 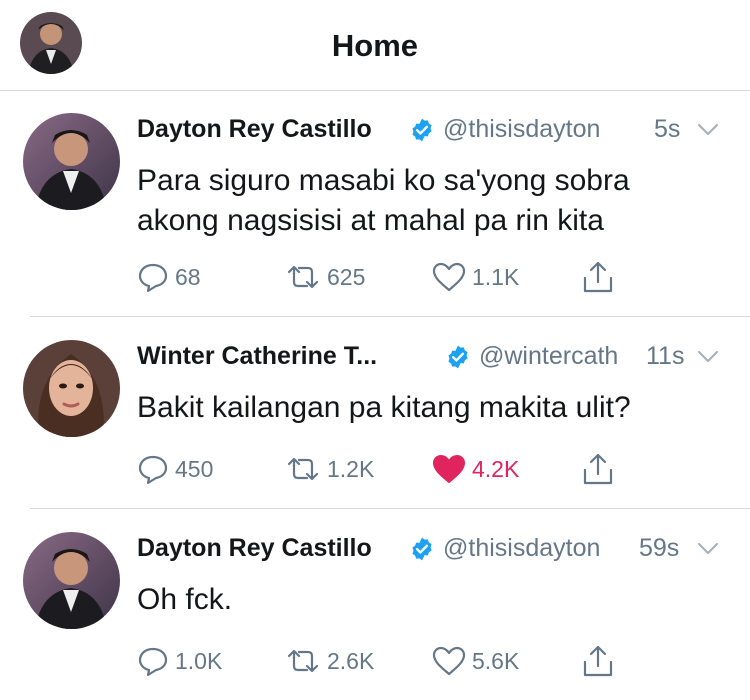 I want to click on tweet-text-line: Oh fck., so click(x=185, y=599).